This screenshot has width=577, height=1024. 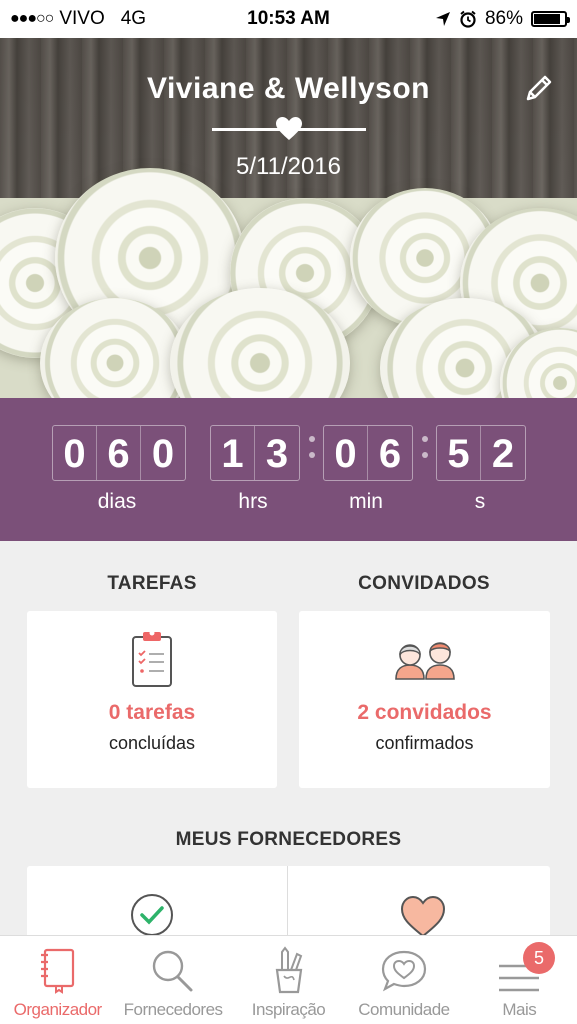 I want to click on tab-label: Organizador, so click(x=58, y=1009).